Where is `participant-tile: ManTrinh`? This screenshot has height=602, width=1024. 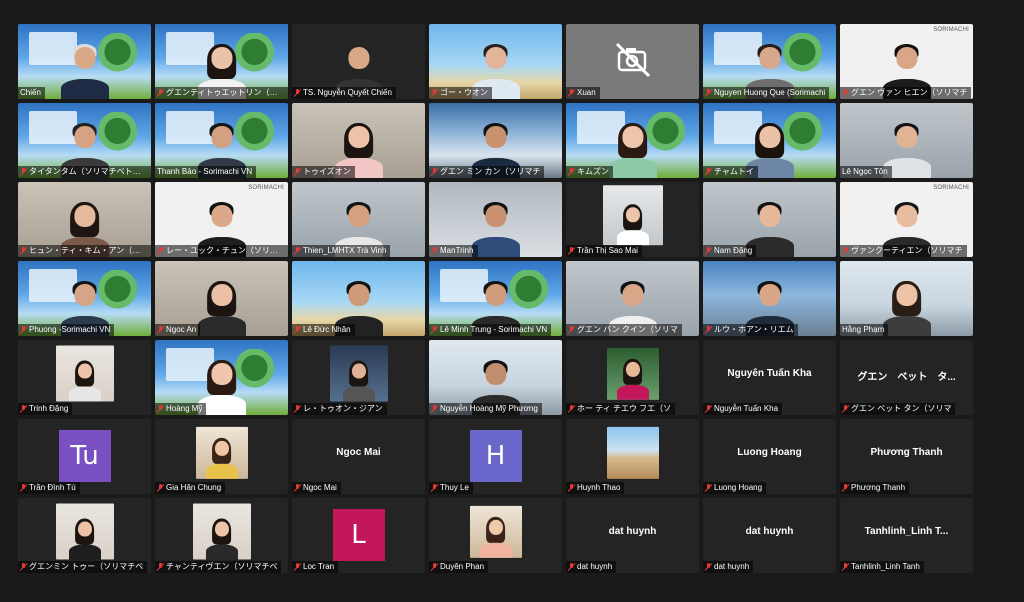
participant-tile: ManTrinh is located at coordinates (495, 219).